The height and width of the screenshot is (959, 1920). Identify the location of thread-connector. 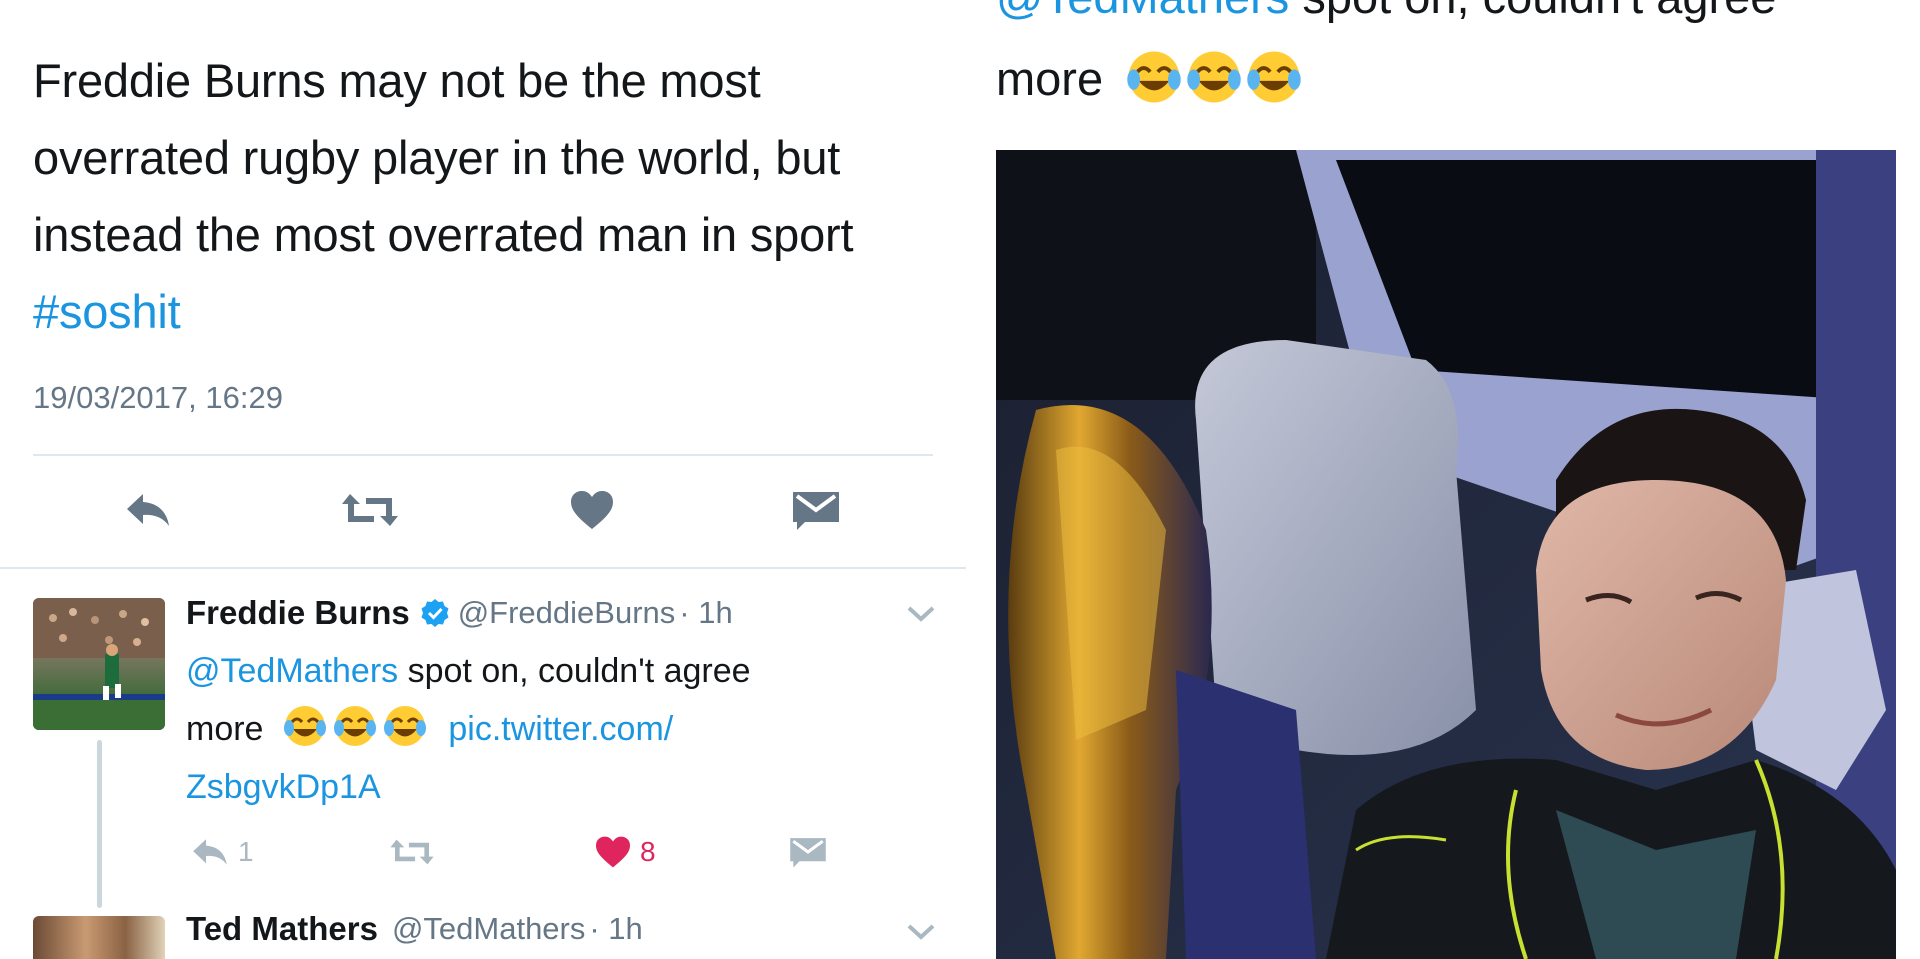
(99, 824).